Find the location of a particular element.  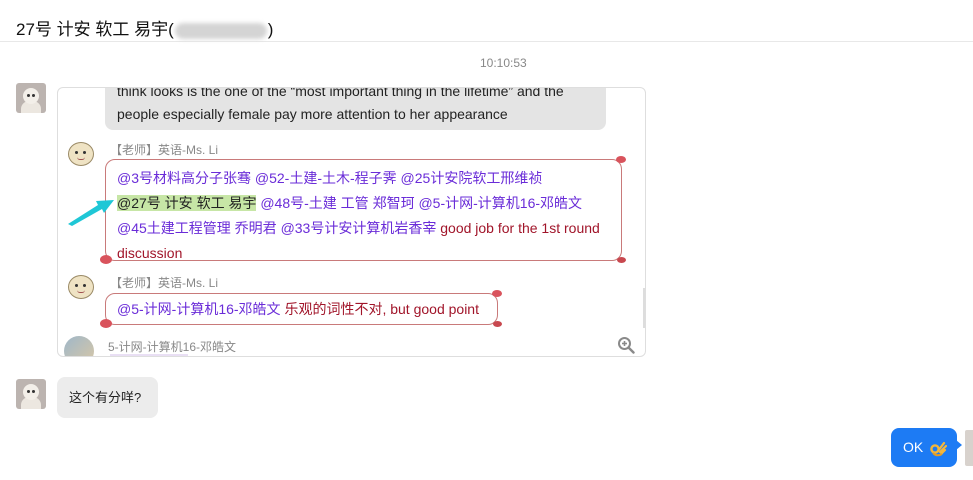

teacher-message-bubble: @5-计网-计算机16-邓皓文 乐观的词性不对, but good point is located at coordinates (301, 309).